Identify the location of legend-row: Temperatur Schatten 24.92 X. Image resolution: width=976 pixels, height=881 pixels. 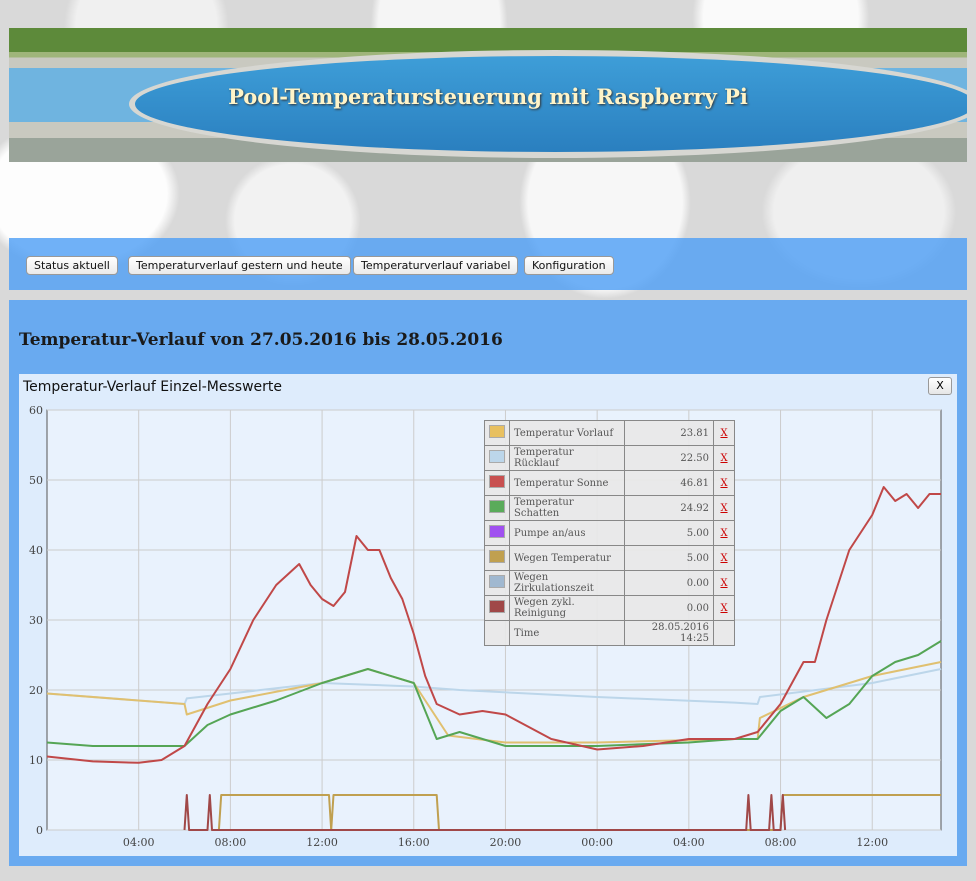
(609, 508).